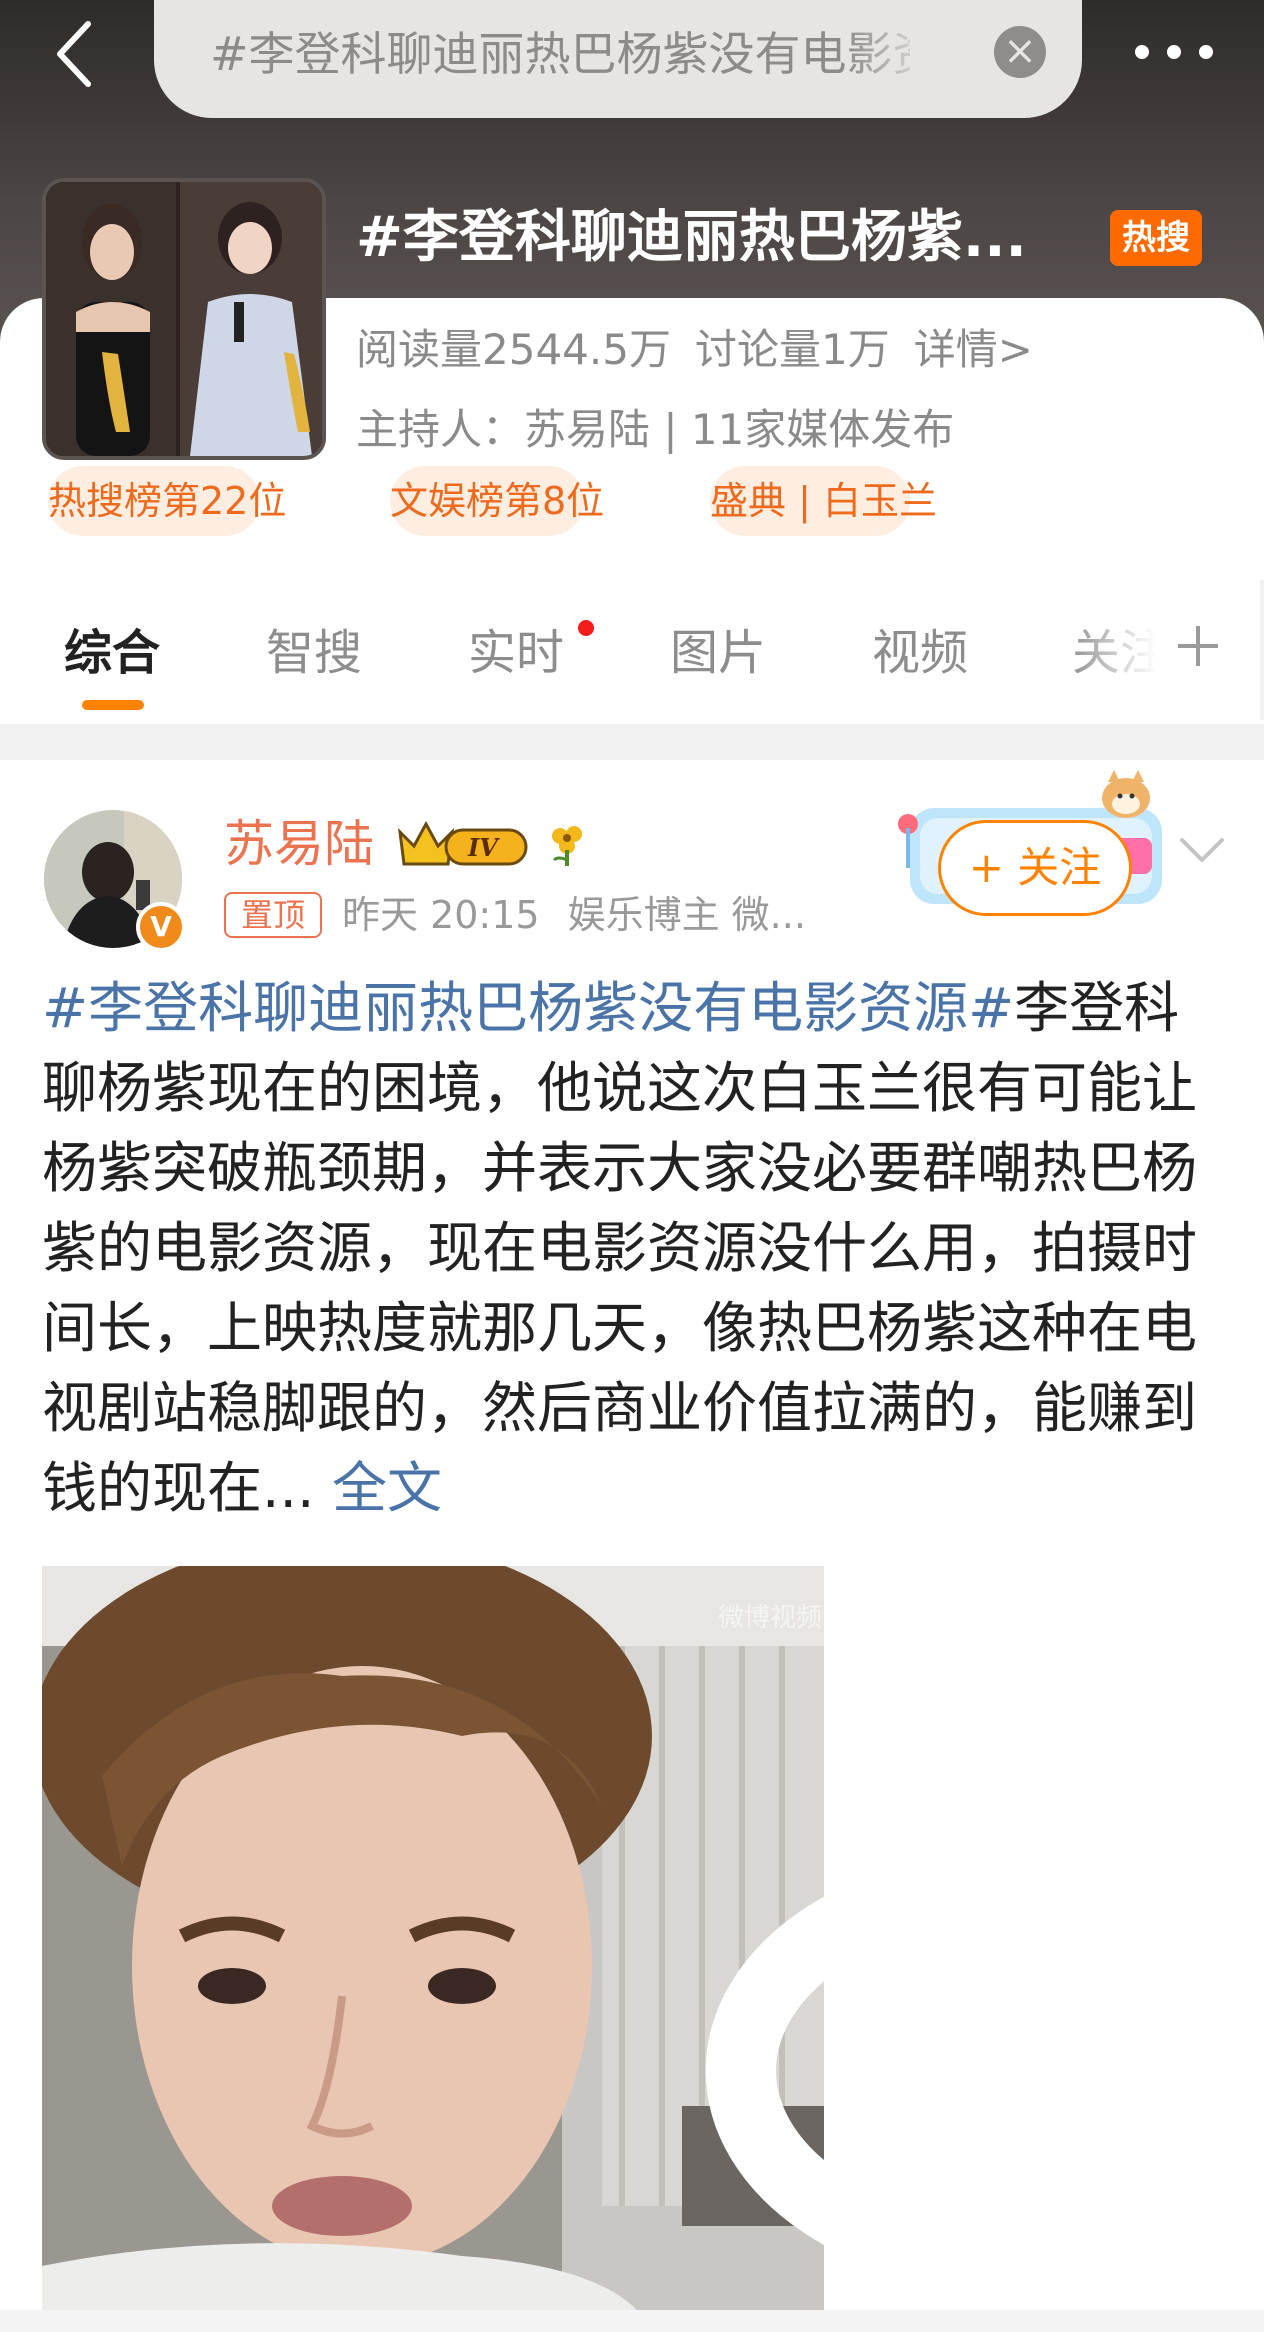 This screenshot has height=2332, width=1264. What do you see at coordinates (1262, 650) in the screenshot?
I see `tab-divider` at bounding box center [1262, 650].